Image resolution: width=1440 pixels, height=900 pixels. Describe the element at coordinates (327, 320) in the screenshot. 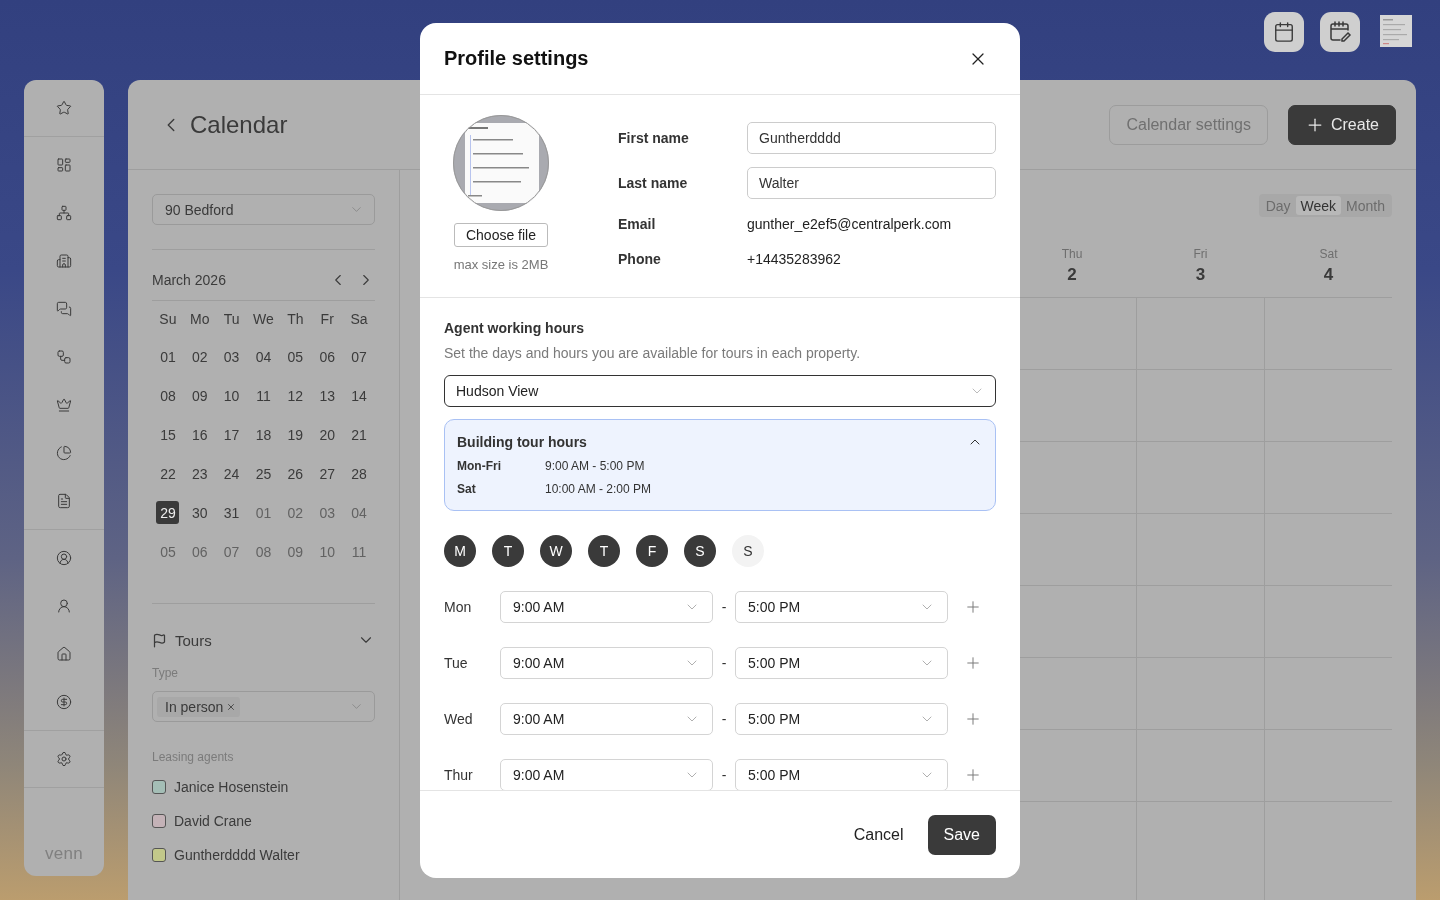

I see `weekday-label: Fr` at that location.